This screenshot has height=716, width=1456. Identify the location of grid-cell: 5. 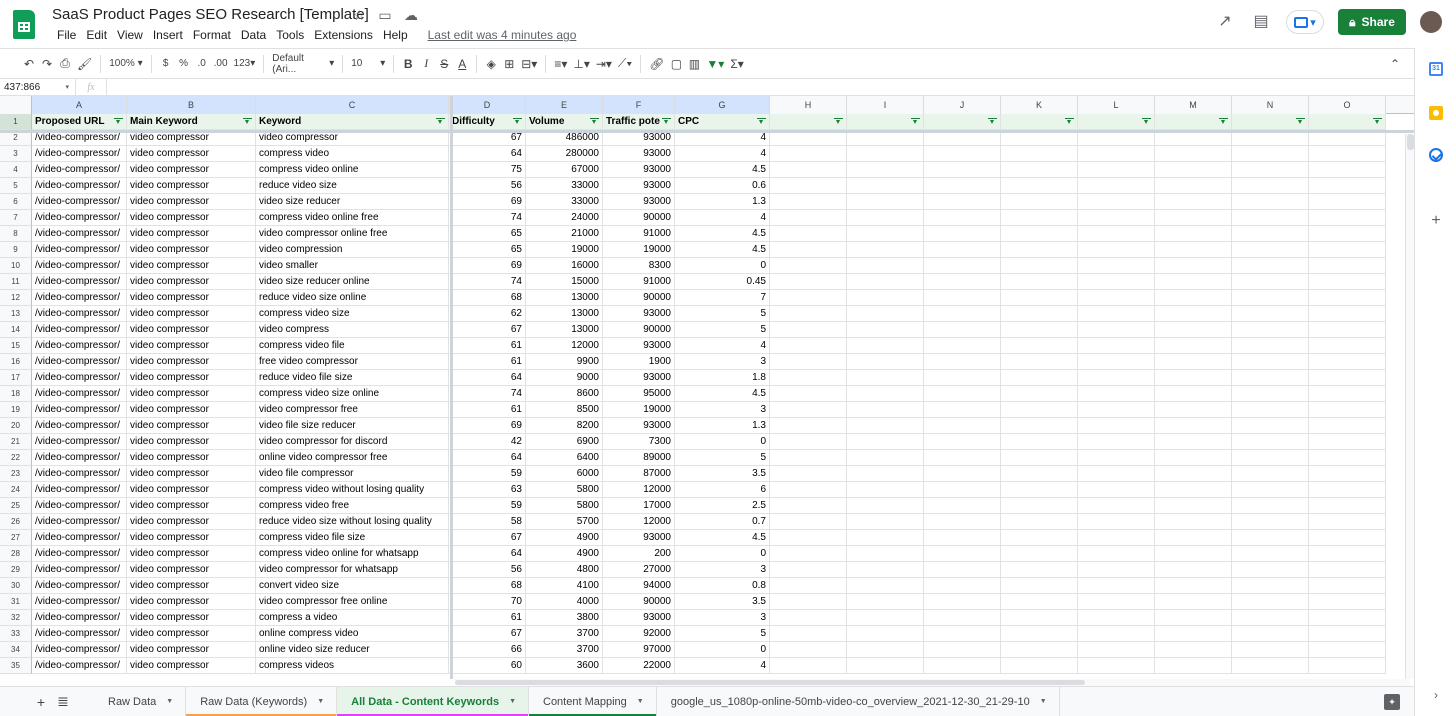
(722, 314).